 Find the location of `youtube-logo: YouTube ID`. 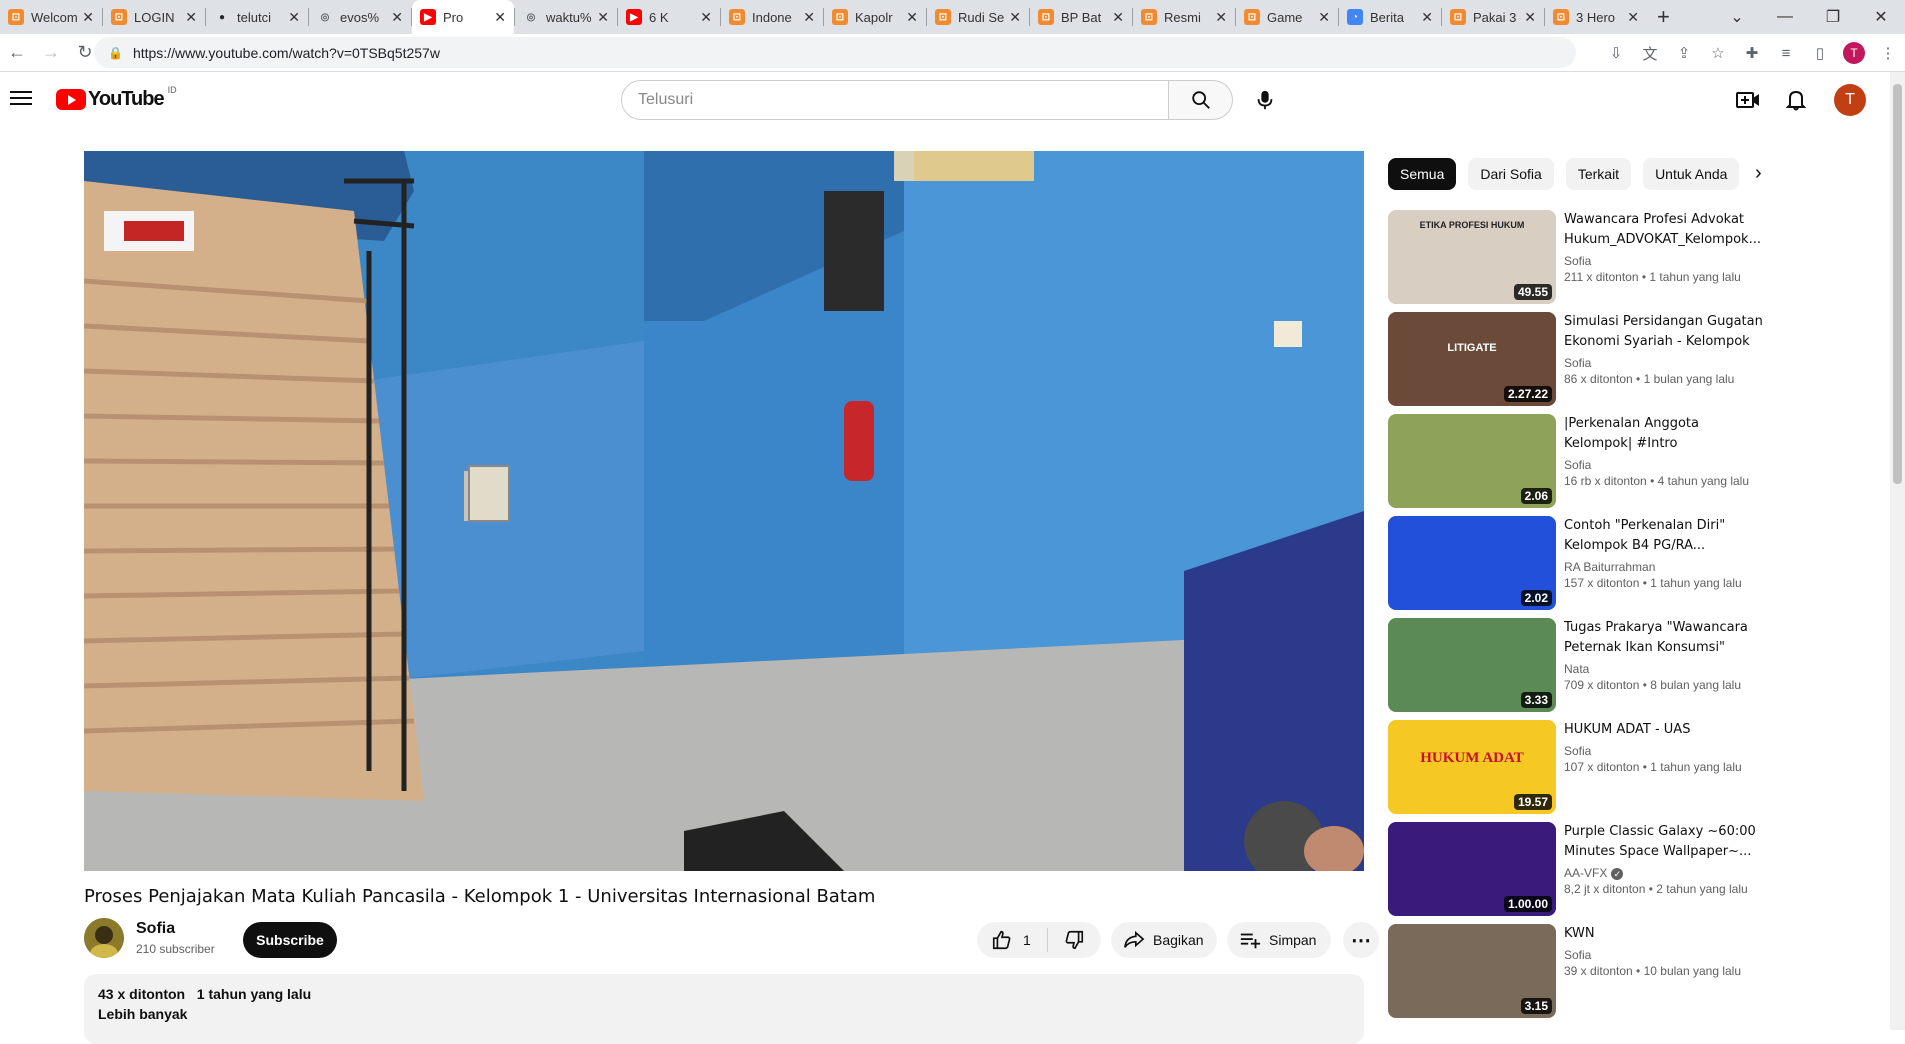

youtube-logo: YouTube ID is located at coordinates (116, 98).